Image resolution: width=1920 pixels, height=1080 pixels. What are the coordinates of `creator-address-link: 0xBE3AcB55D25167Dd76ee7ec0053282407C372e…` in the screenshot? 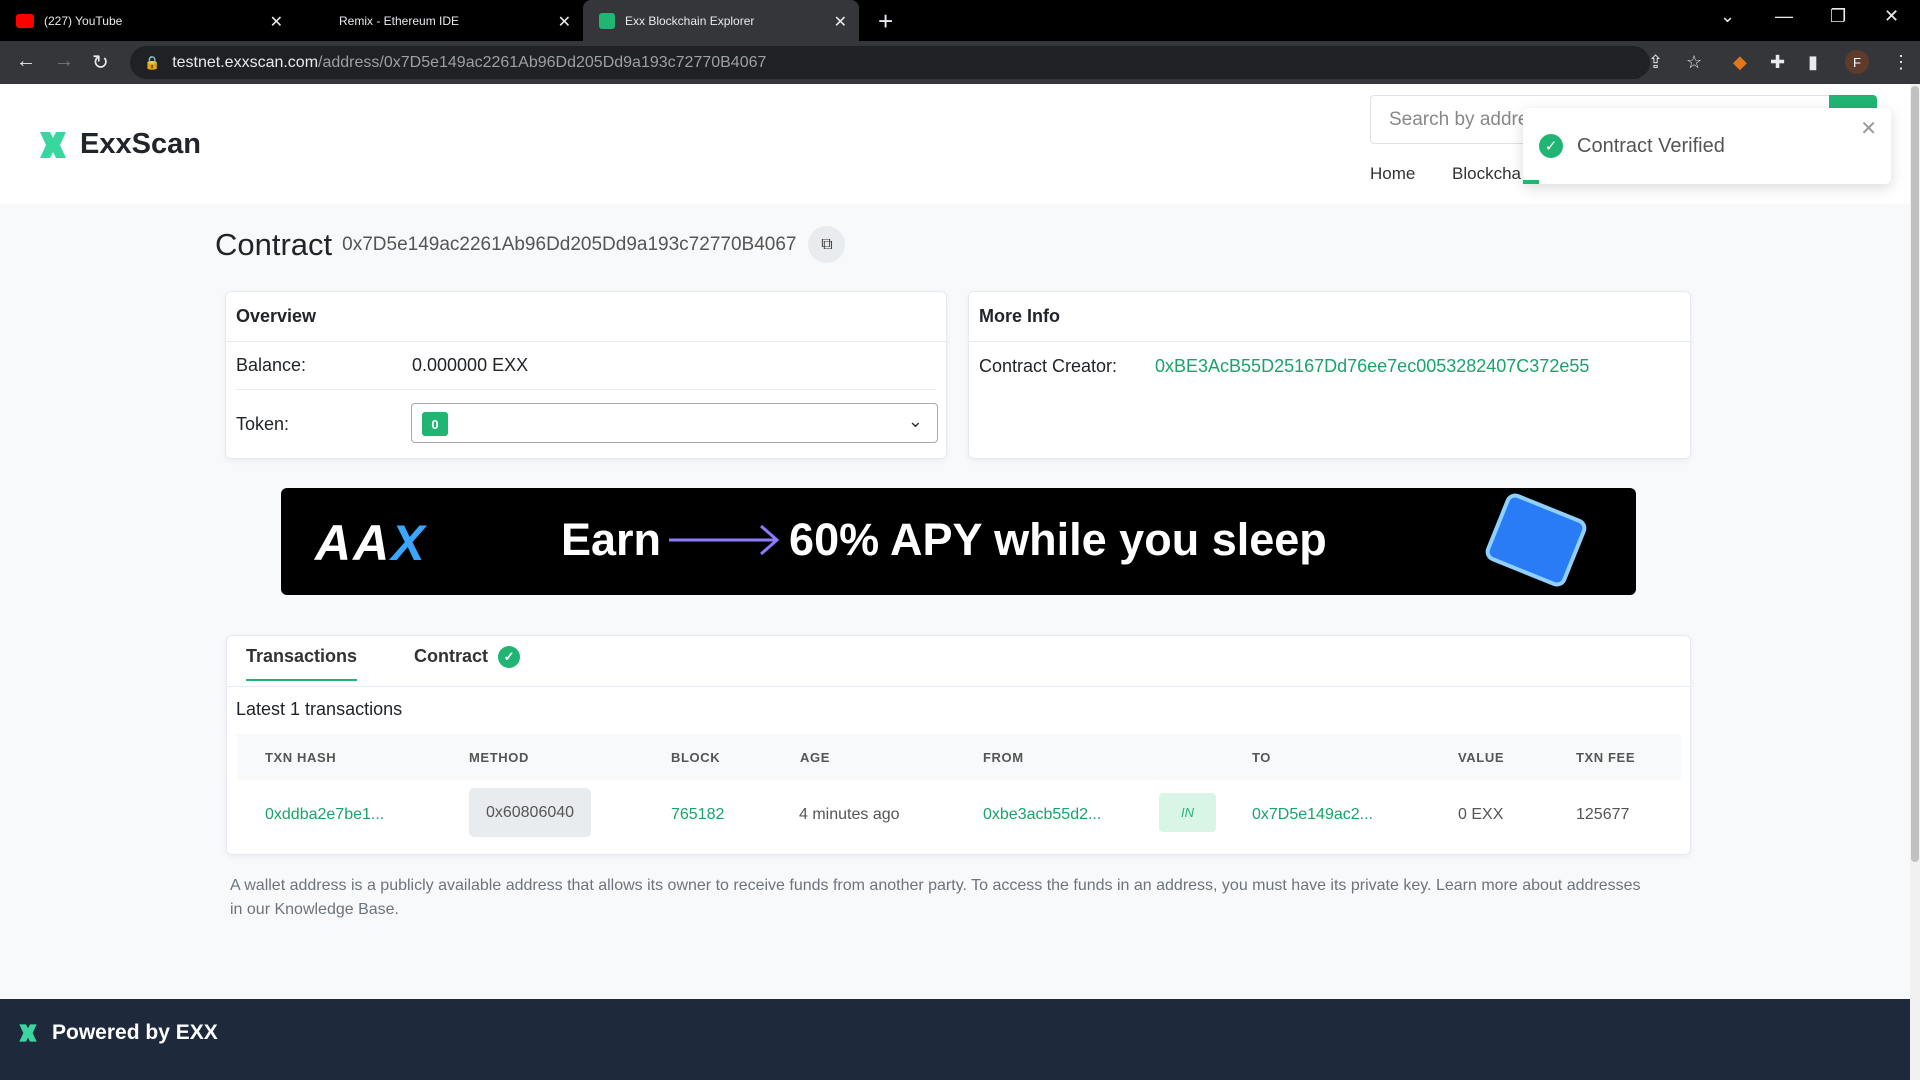 It's located at (1372, 366).